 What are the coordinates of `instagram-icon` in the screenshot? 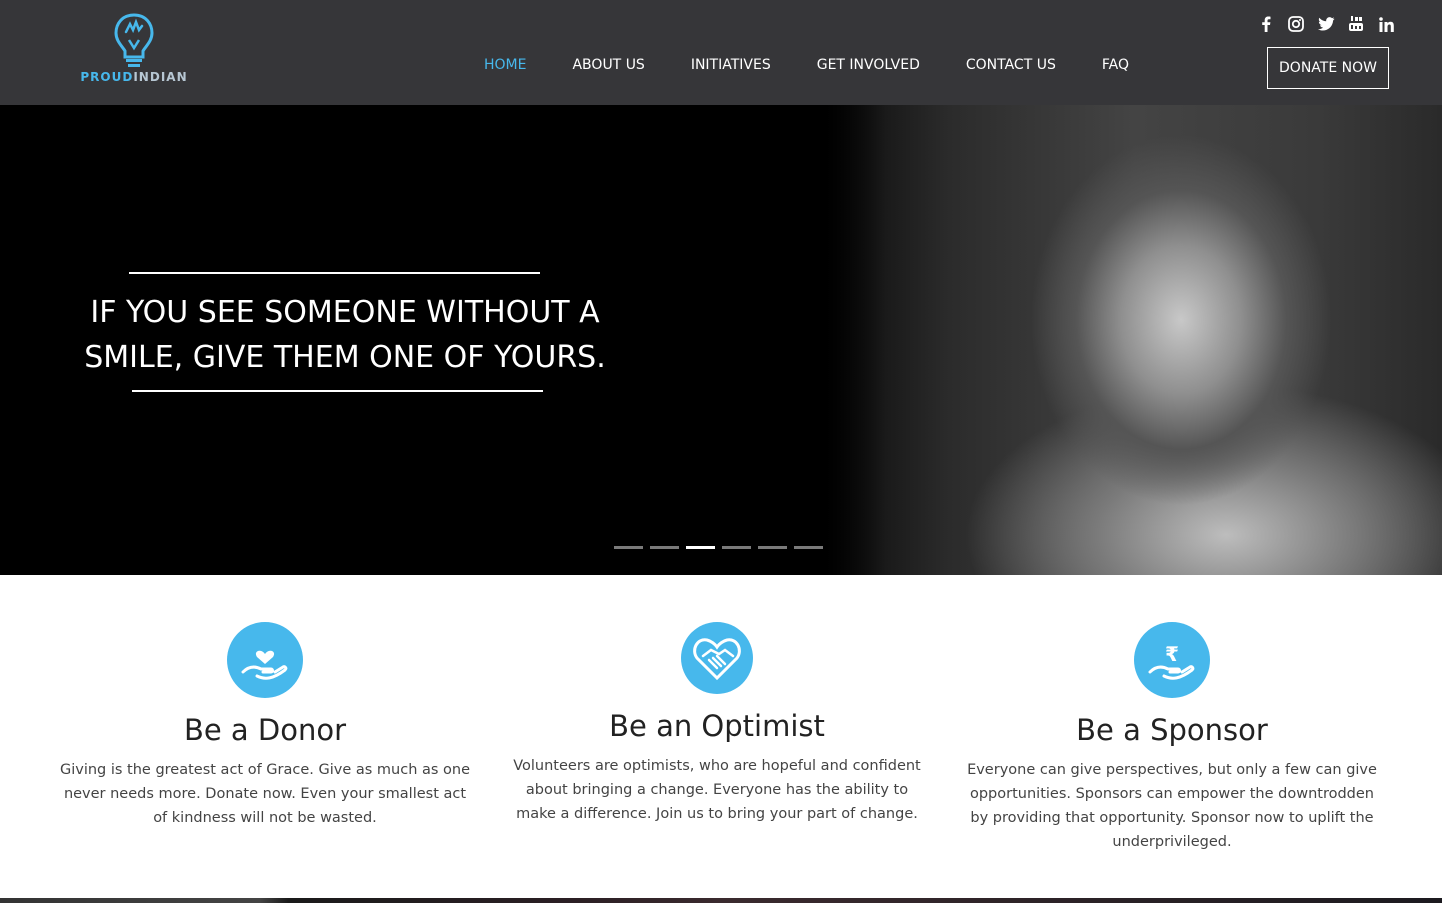 It's located at (1296, 24).